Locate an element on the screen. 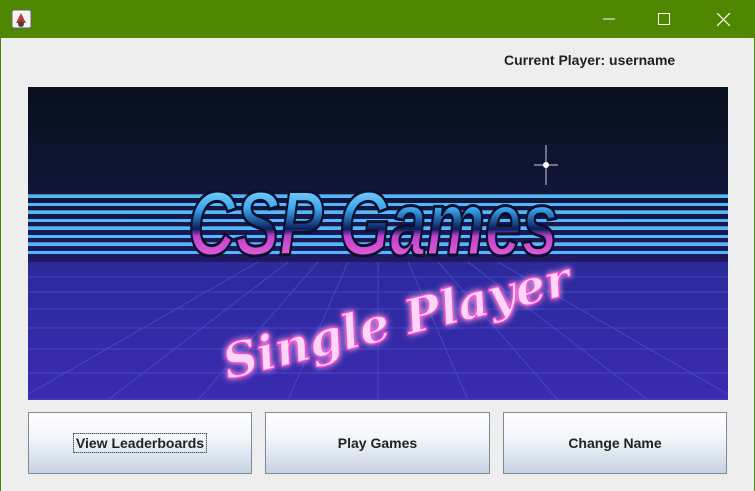 The image size is (755, 491). view-leaderboards-label: View Leaderboards is located at coordinates (140, 443).